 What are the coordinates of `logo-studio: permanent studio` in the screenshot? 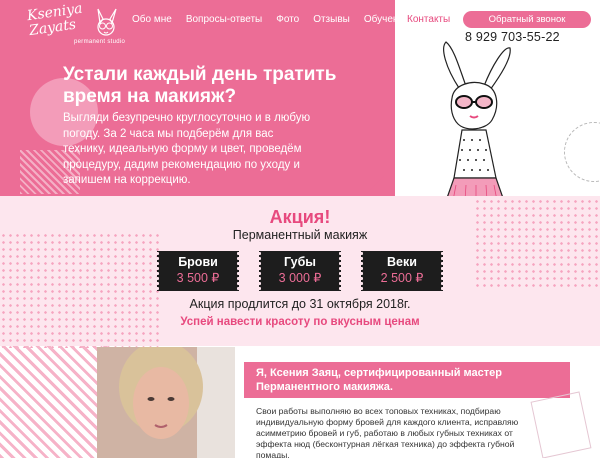 It's located at (100, 42).